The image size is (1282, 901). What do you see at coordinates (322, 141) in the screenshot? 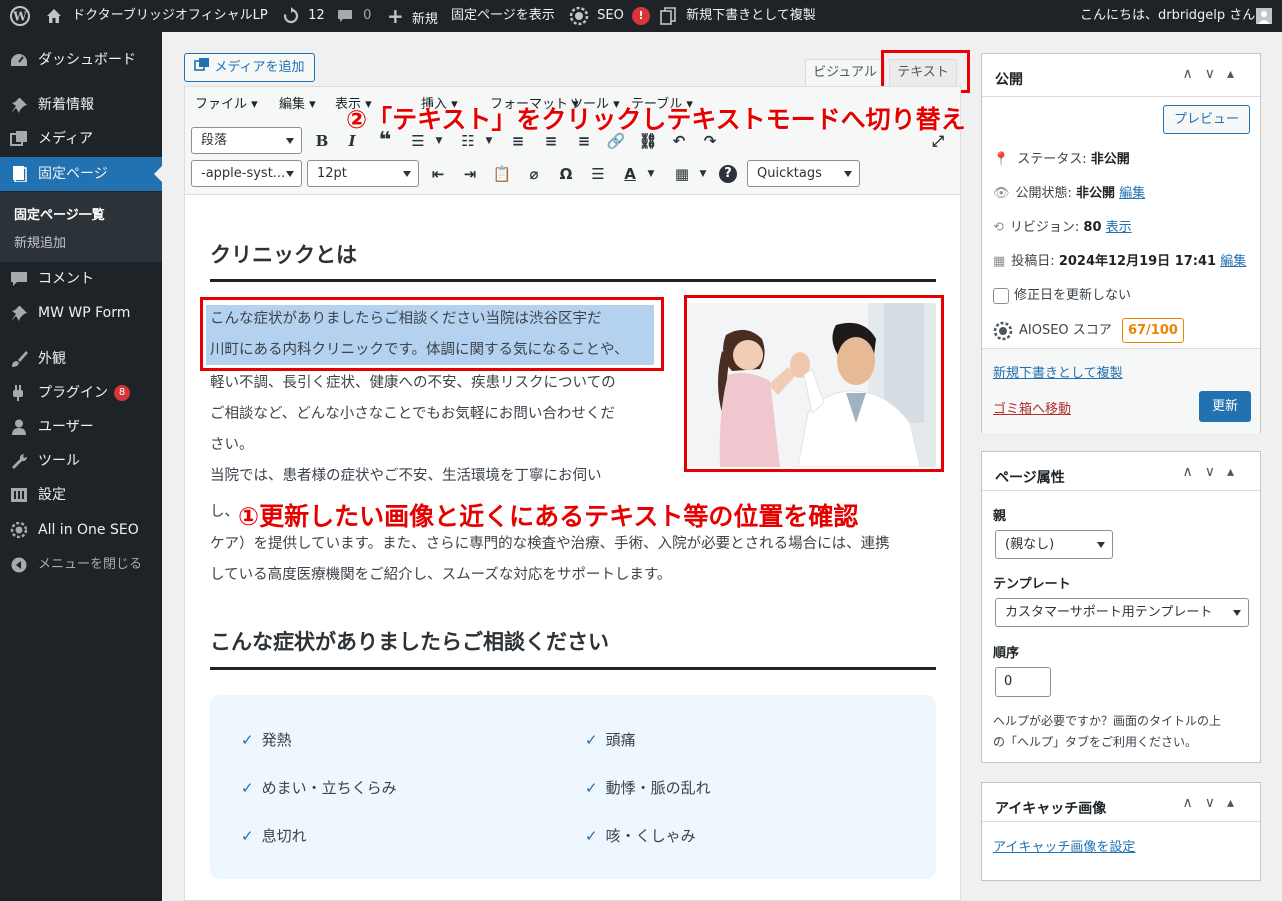
I see `bold-icon: B` at bounding box center [322, 141].